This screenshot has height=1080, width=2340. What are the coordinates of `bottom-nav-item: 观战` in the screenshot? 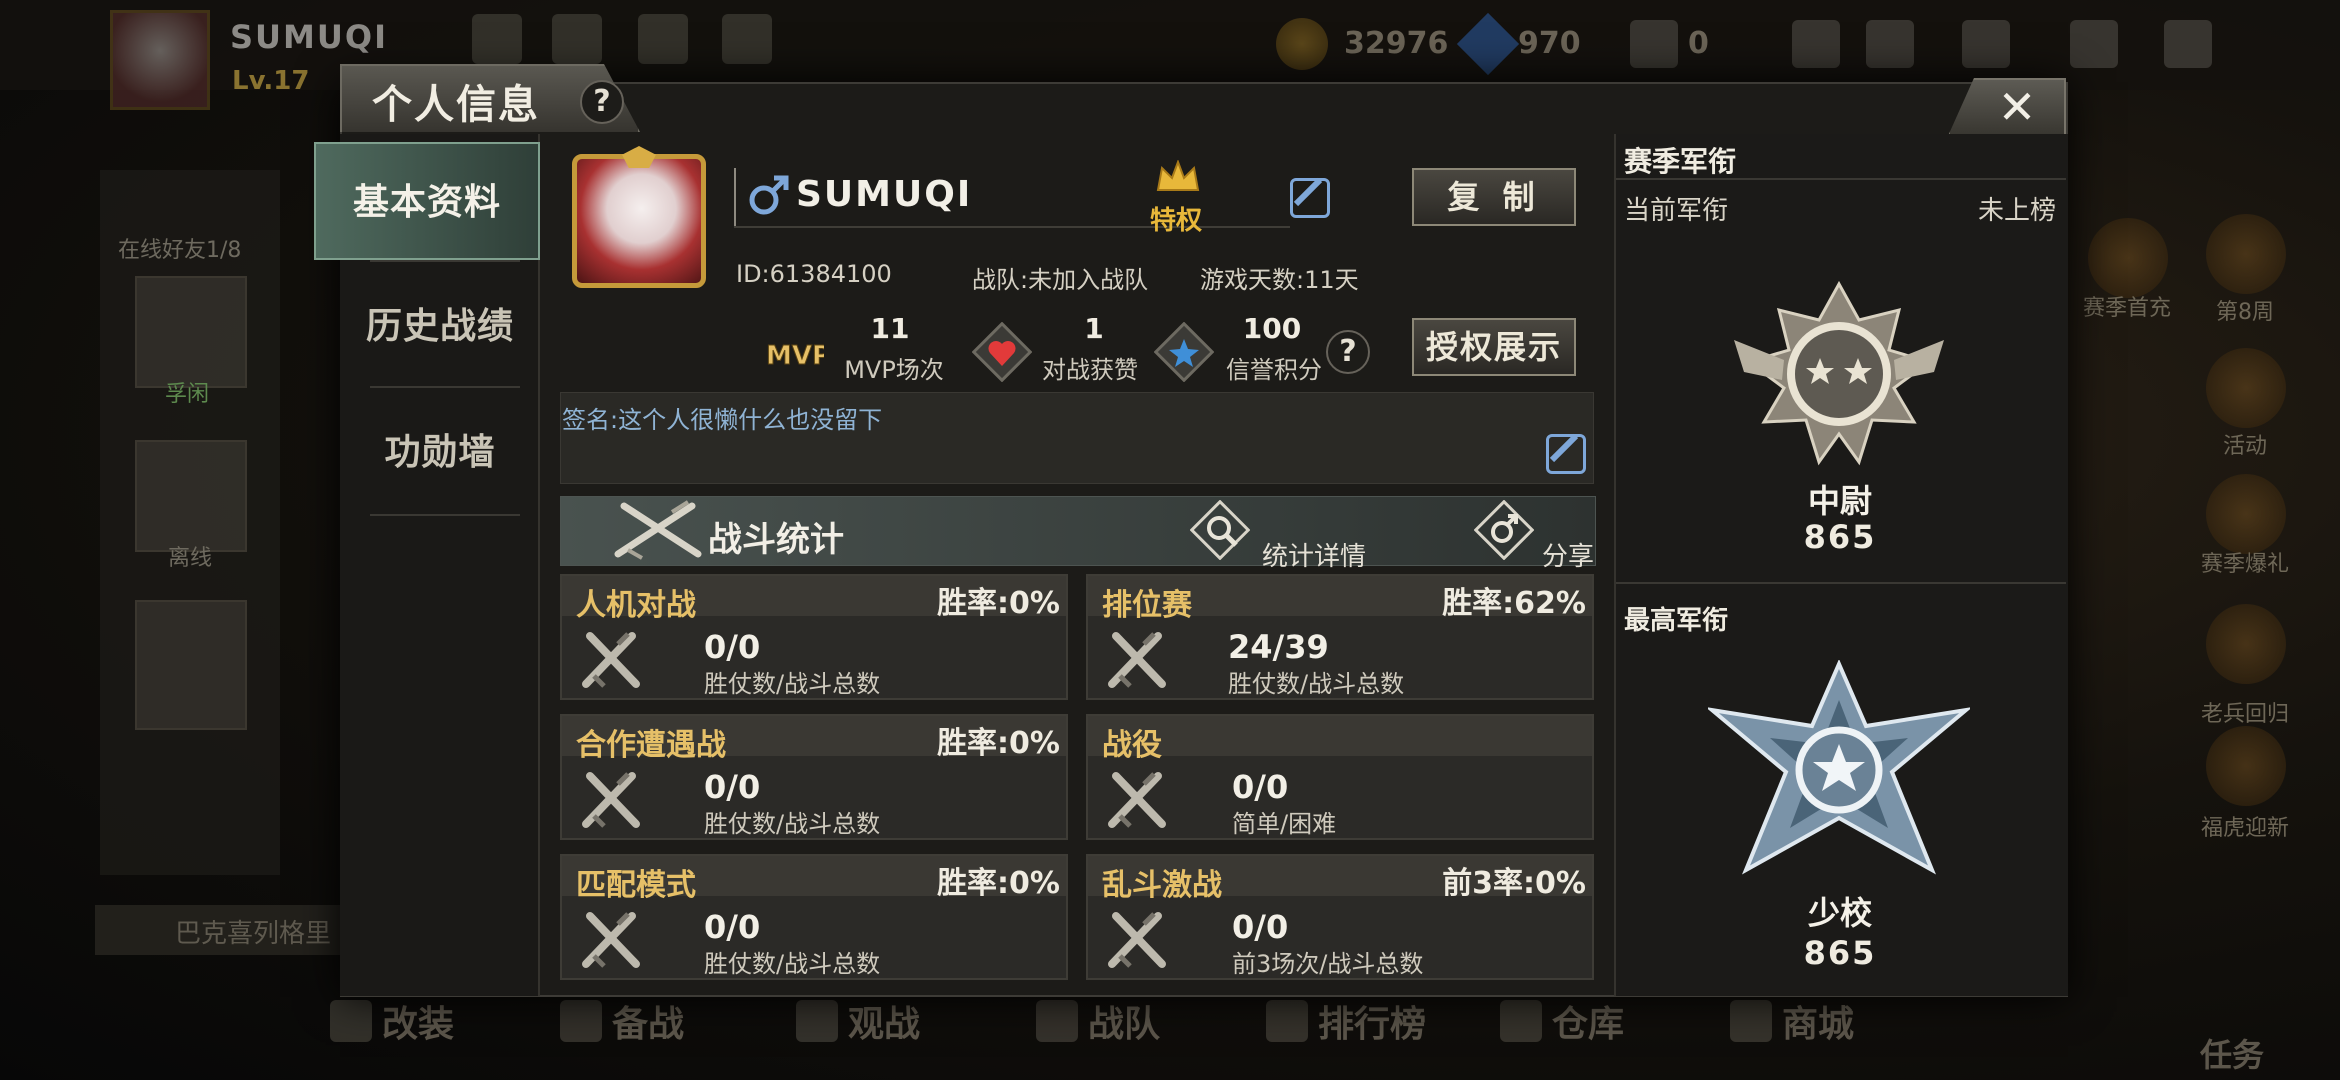 It's located at (858, 1021).